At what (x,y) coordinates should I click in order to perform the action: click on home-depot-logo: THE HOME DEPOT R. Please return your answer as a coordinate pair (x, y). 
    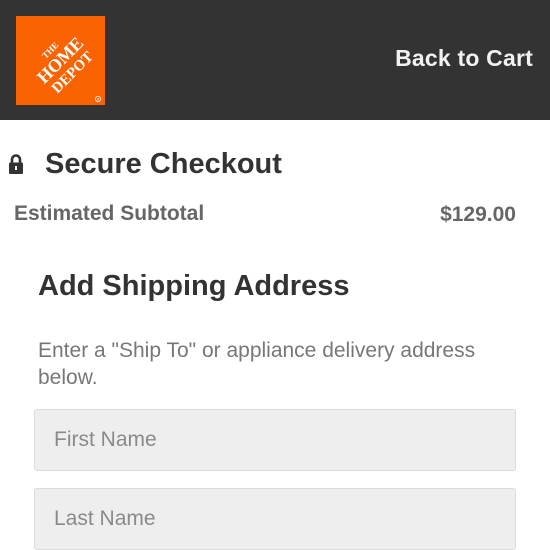
    Looking at the image, I should click on (60, 60).